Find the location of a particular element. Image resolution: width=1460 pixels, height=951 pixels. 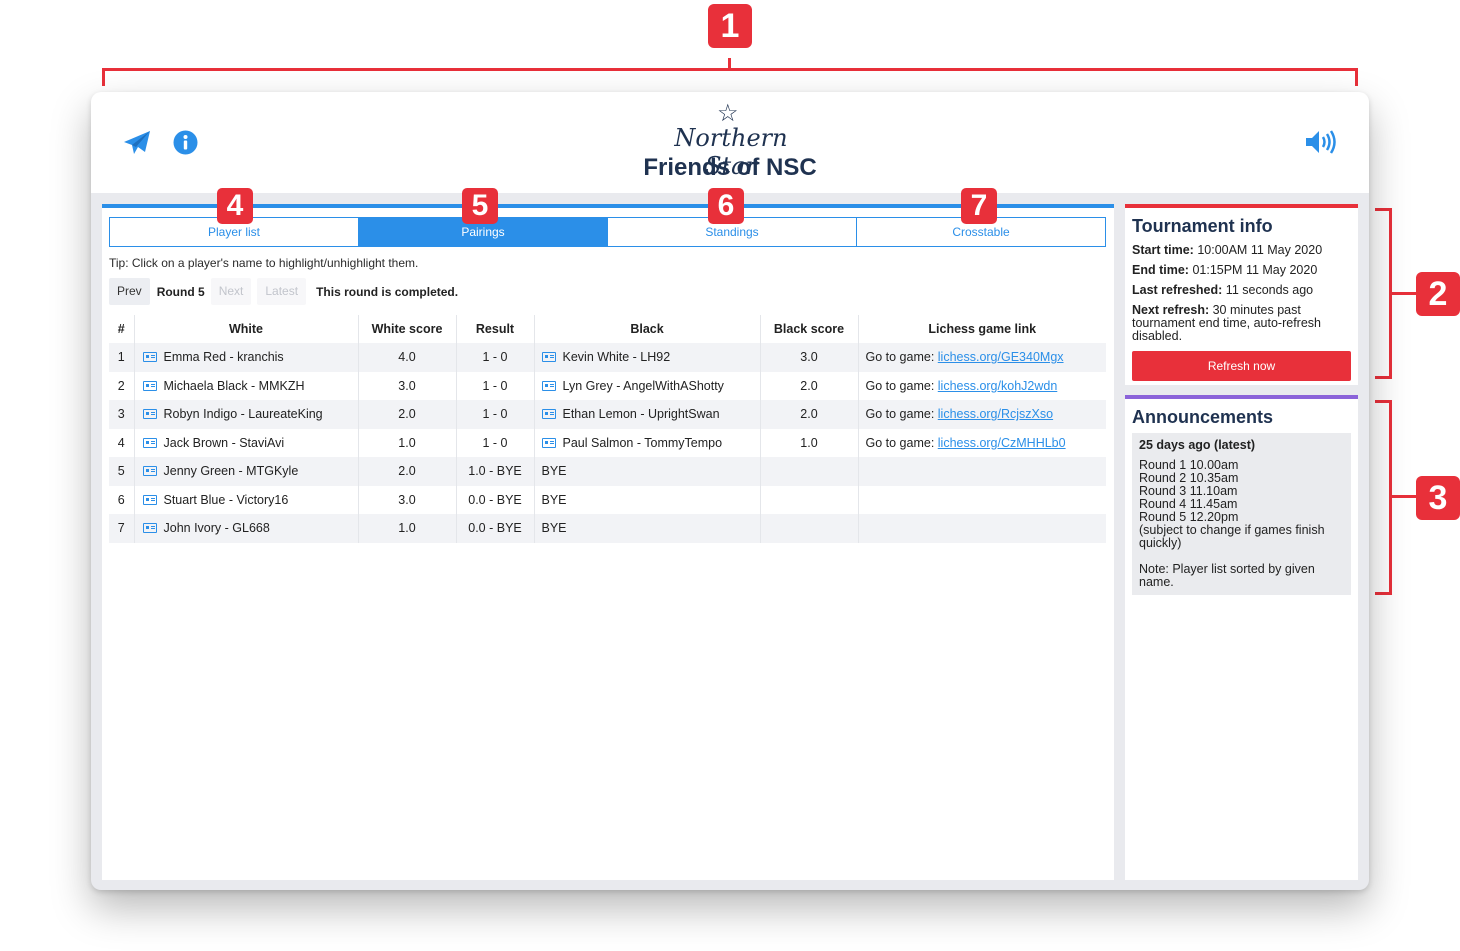

white-player-name: Jack Brown - StaviAvi is located at coordinates (224, 443).